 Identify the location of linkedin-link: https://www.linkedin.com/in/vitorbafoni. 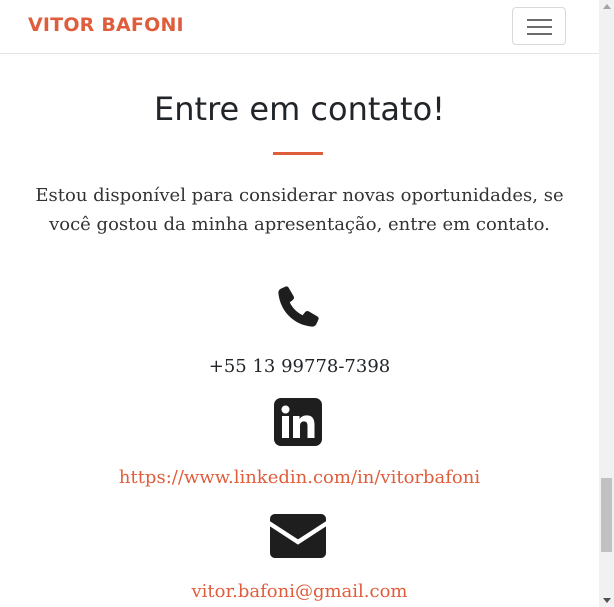
(299, 478).